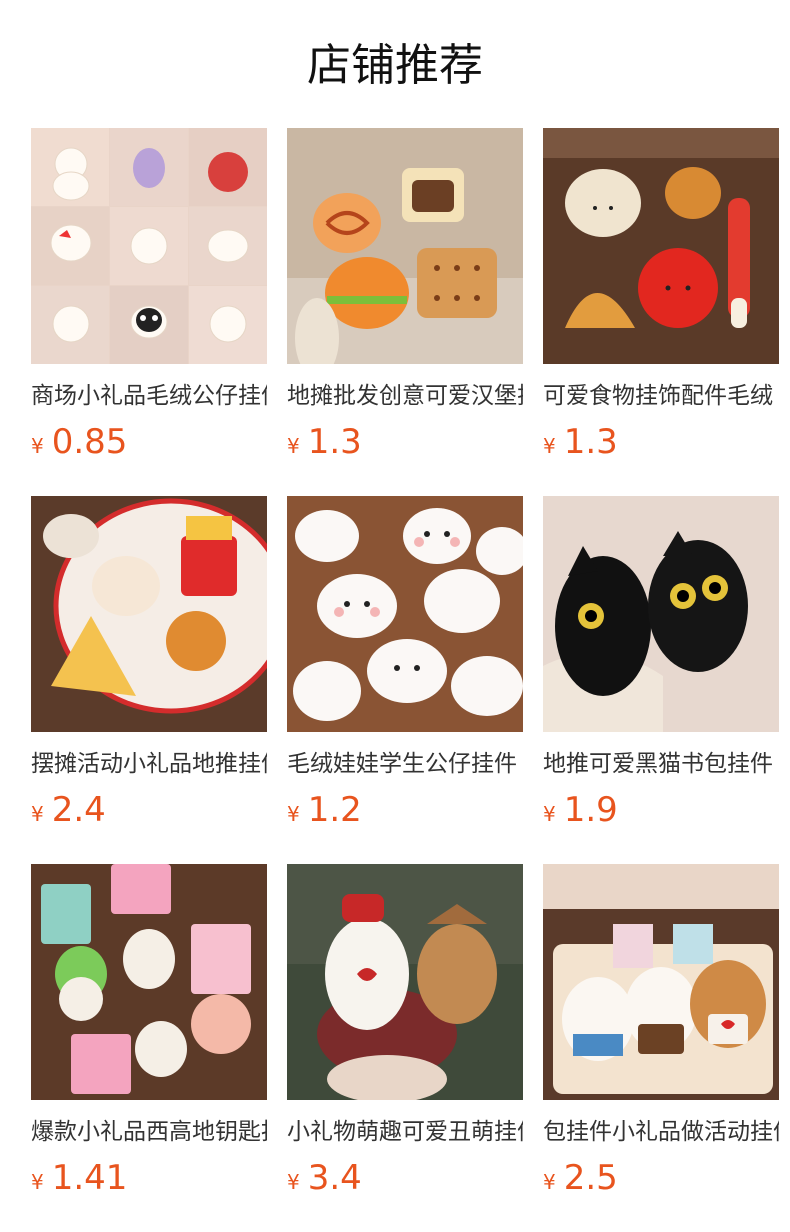 The image size is (790, 1232). I want to click on price-amount: 3.4, so click(334, 1178).